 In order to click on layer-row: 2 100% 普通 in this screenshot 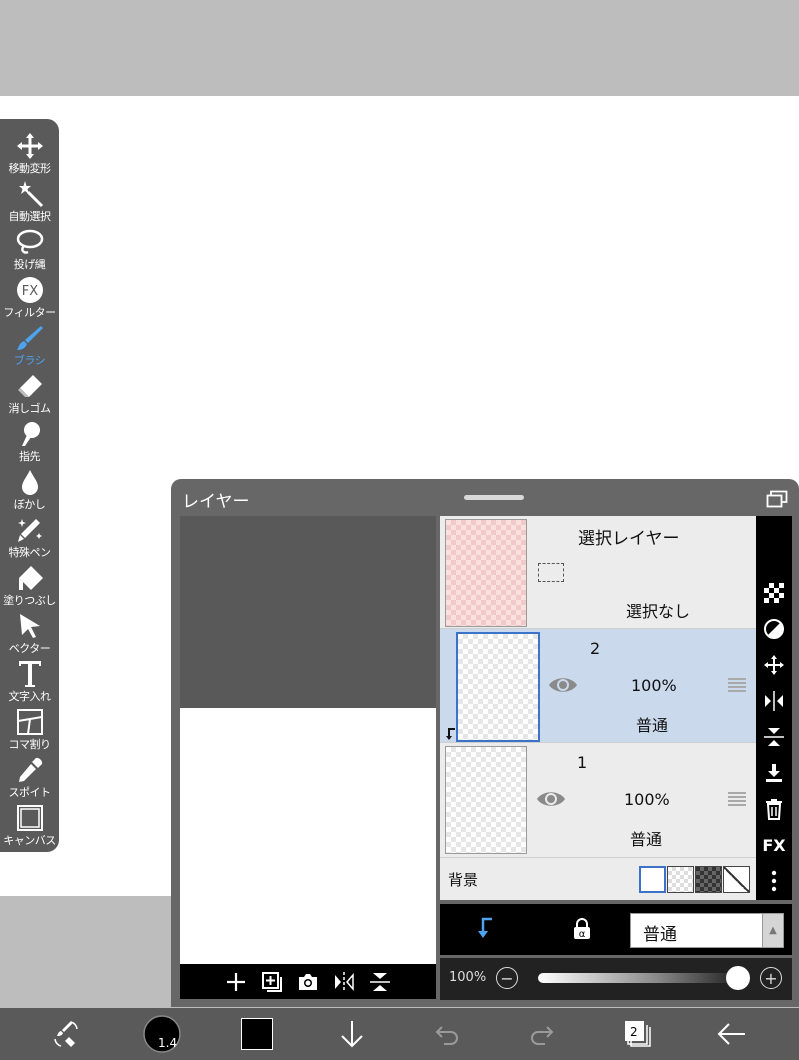, I will do `click(598, 686)`.